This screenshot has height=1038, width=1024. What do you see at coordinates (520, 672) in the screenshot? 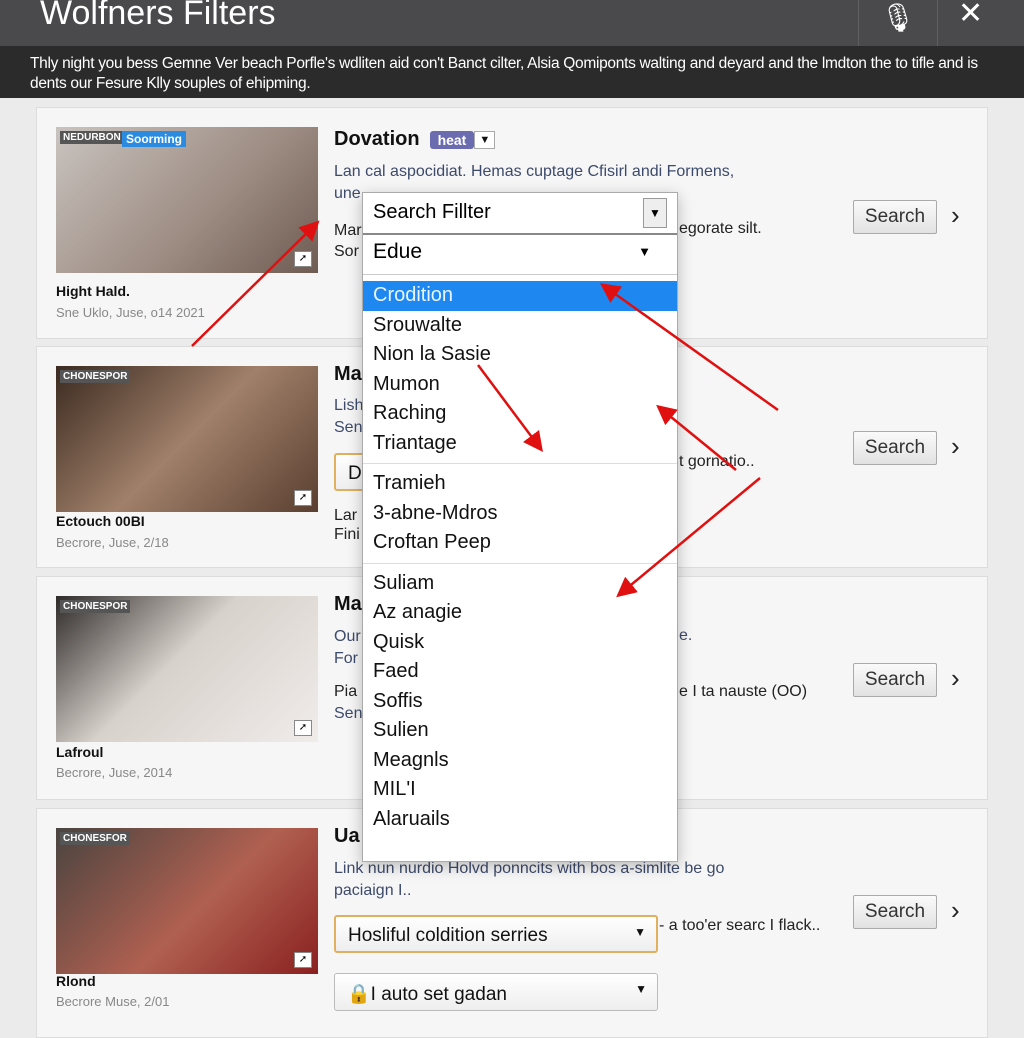
I see `dropdown-option: Faed` at bounding box center [520, 672].